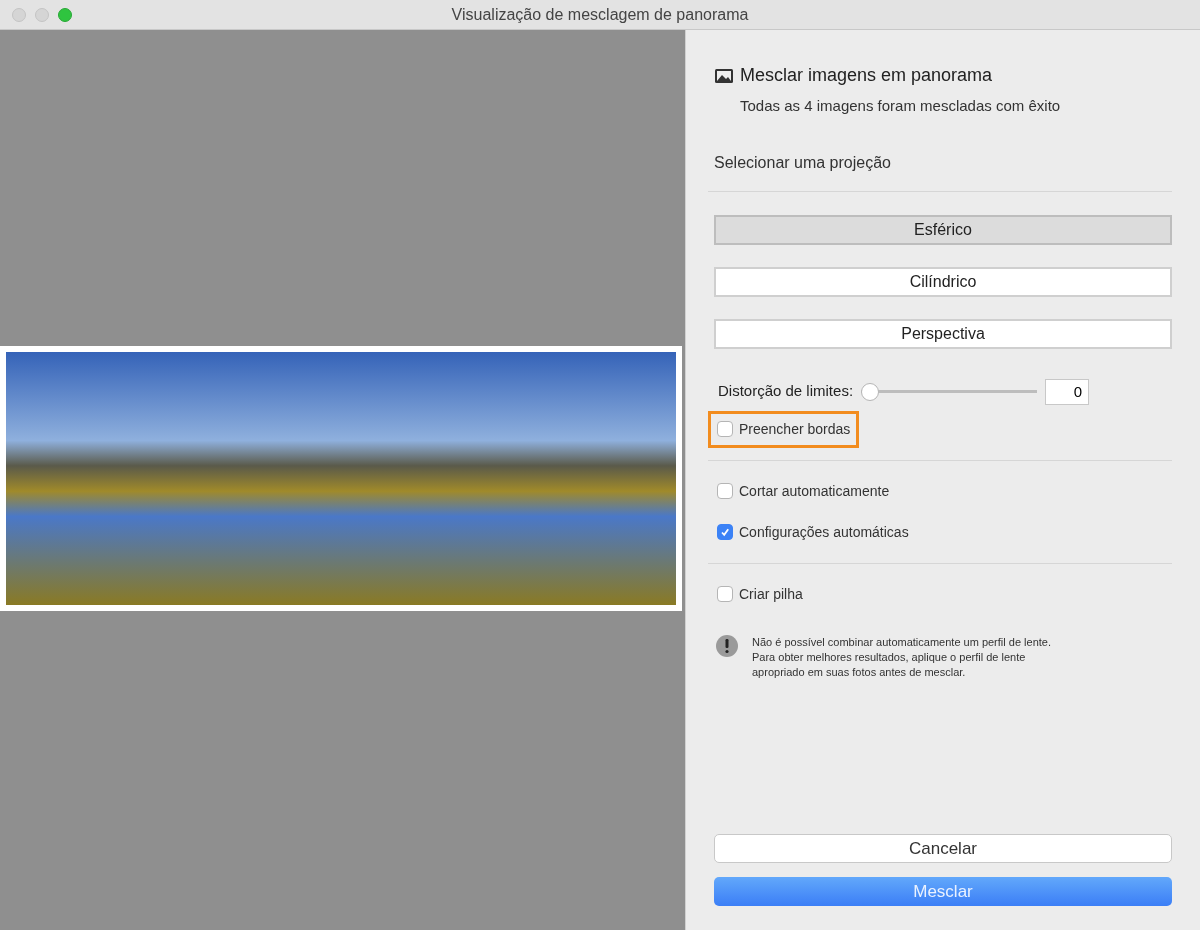 This screenshot has height=930, width=1200. Describe the element at coordinates (19, 14) in the screenshot. I see `close-icon` at that location.